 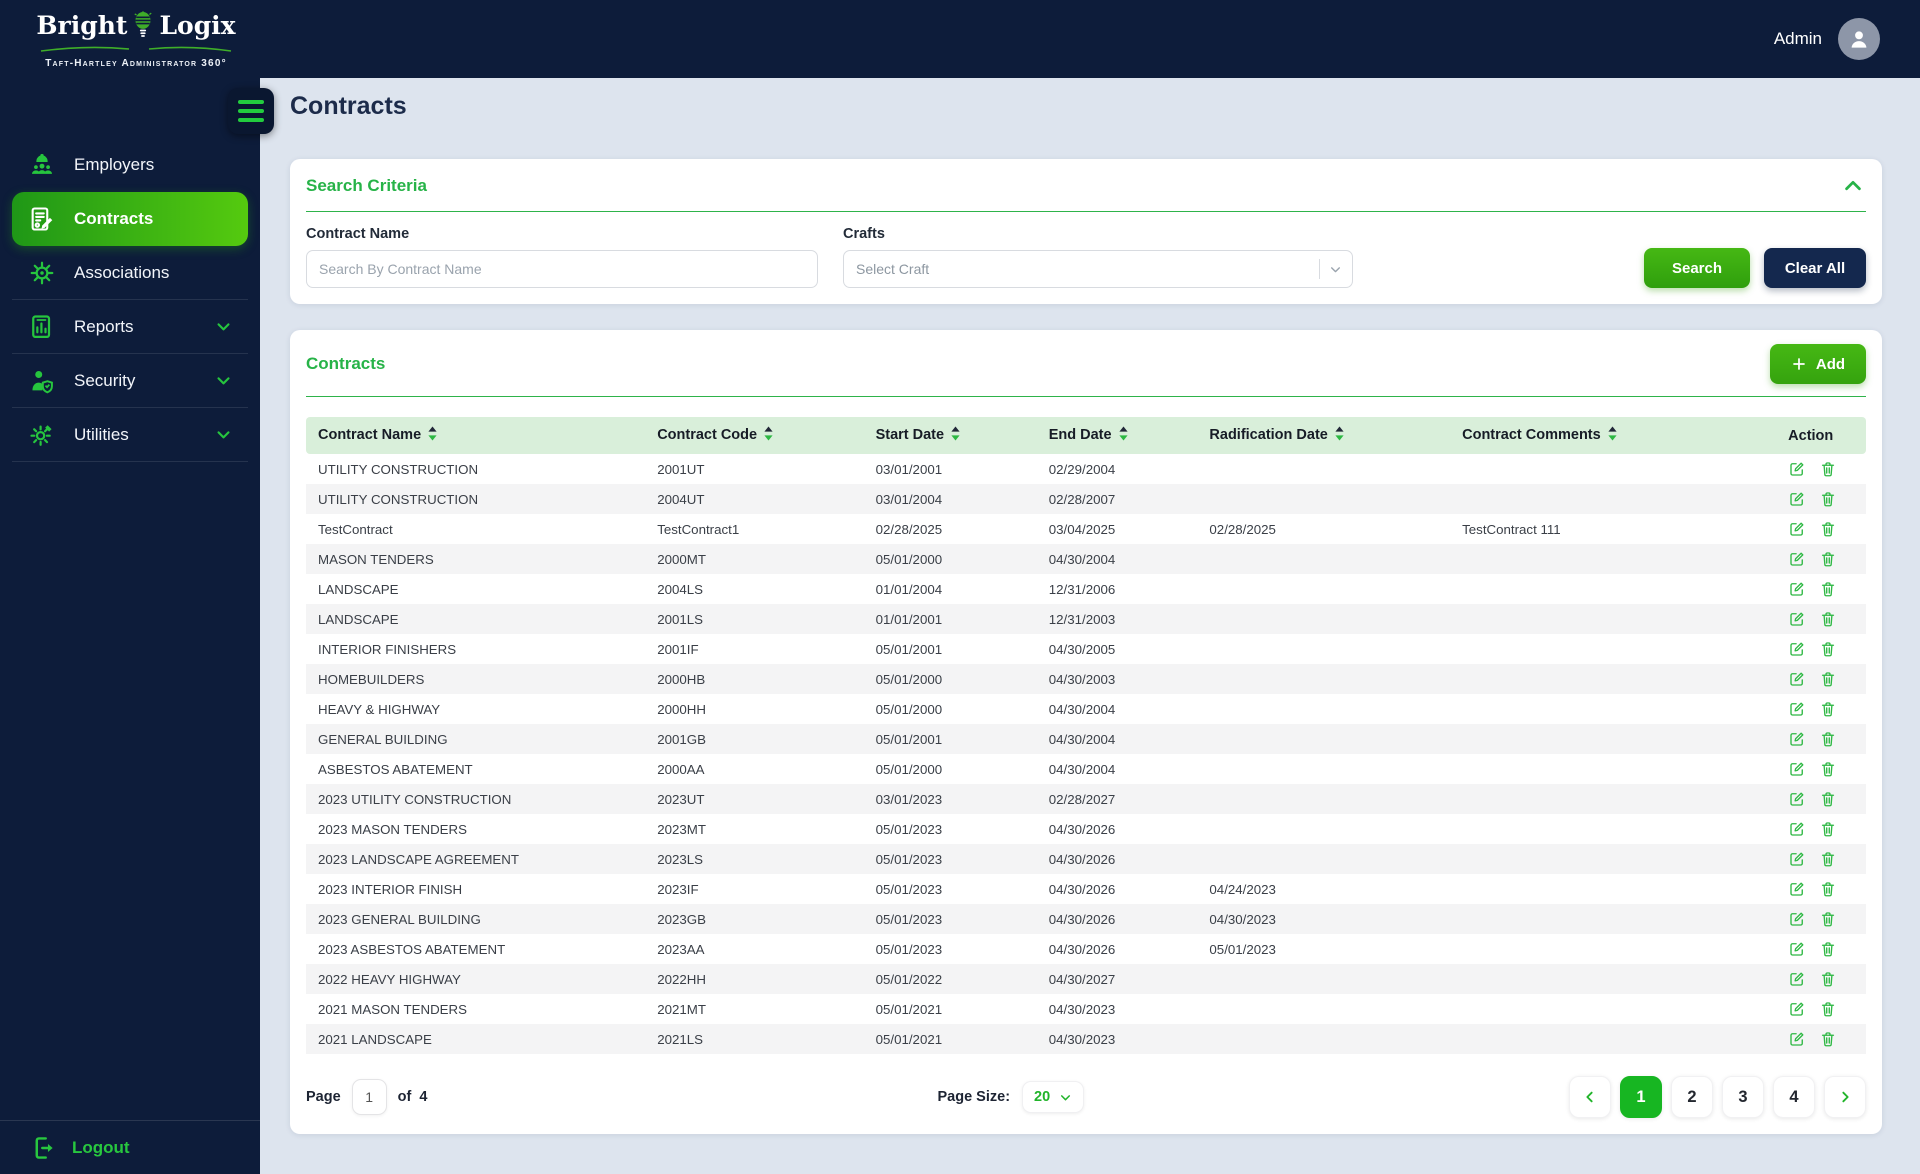 What do you see at coordinates (130, 273) in the screenshot?
I see `sidebar-item-associations: Associations` at bounding box center [130, 273].